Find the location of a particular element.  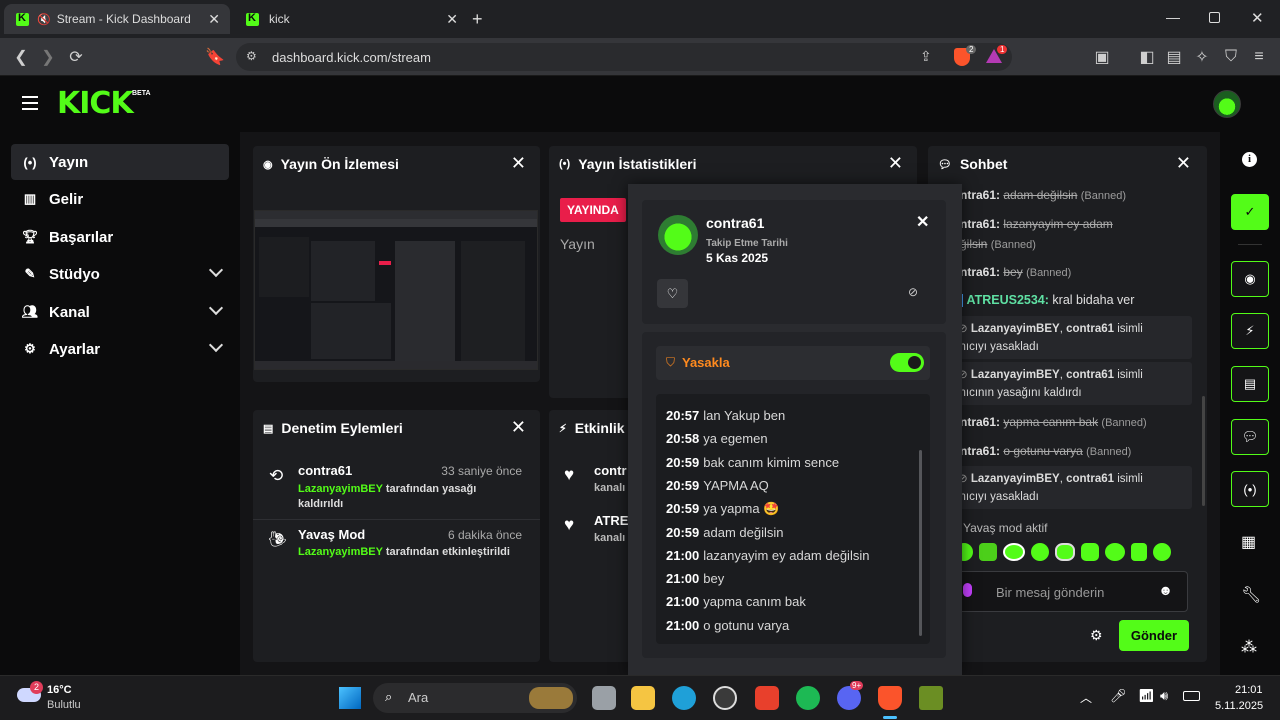

site-info-icon: ⚙ is located at coordinates (251, 56).